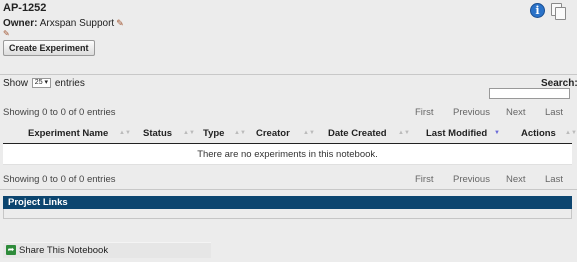  Describe the element at coordinates (273, 133) in the screenshot. I see `column-header-creator: Creator` at that location.